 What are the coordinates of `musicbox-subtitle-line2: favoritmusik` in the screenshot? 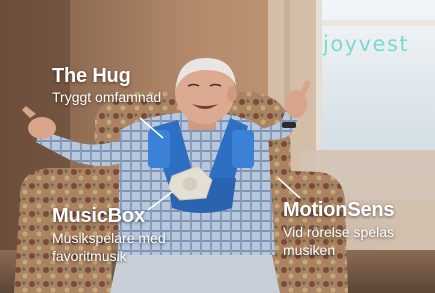 It's located at (89, 256).